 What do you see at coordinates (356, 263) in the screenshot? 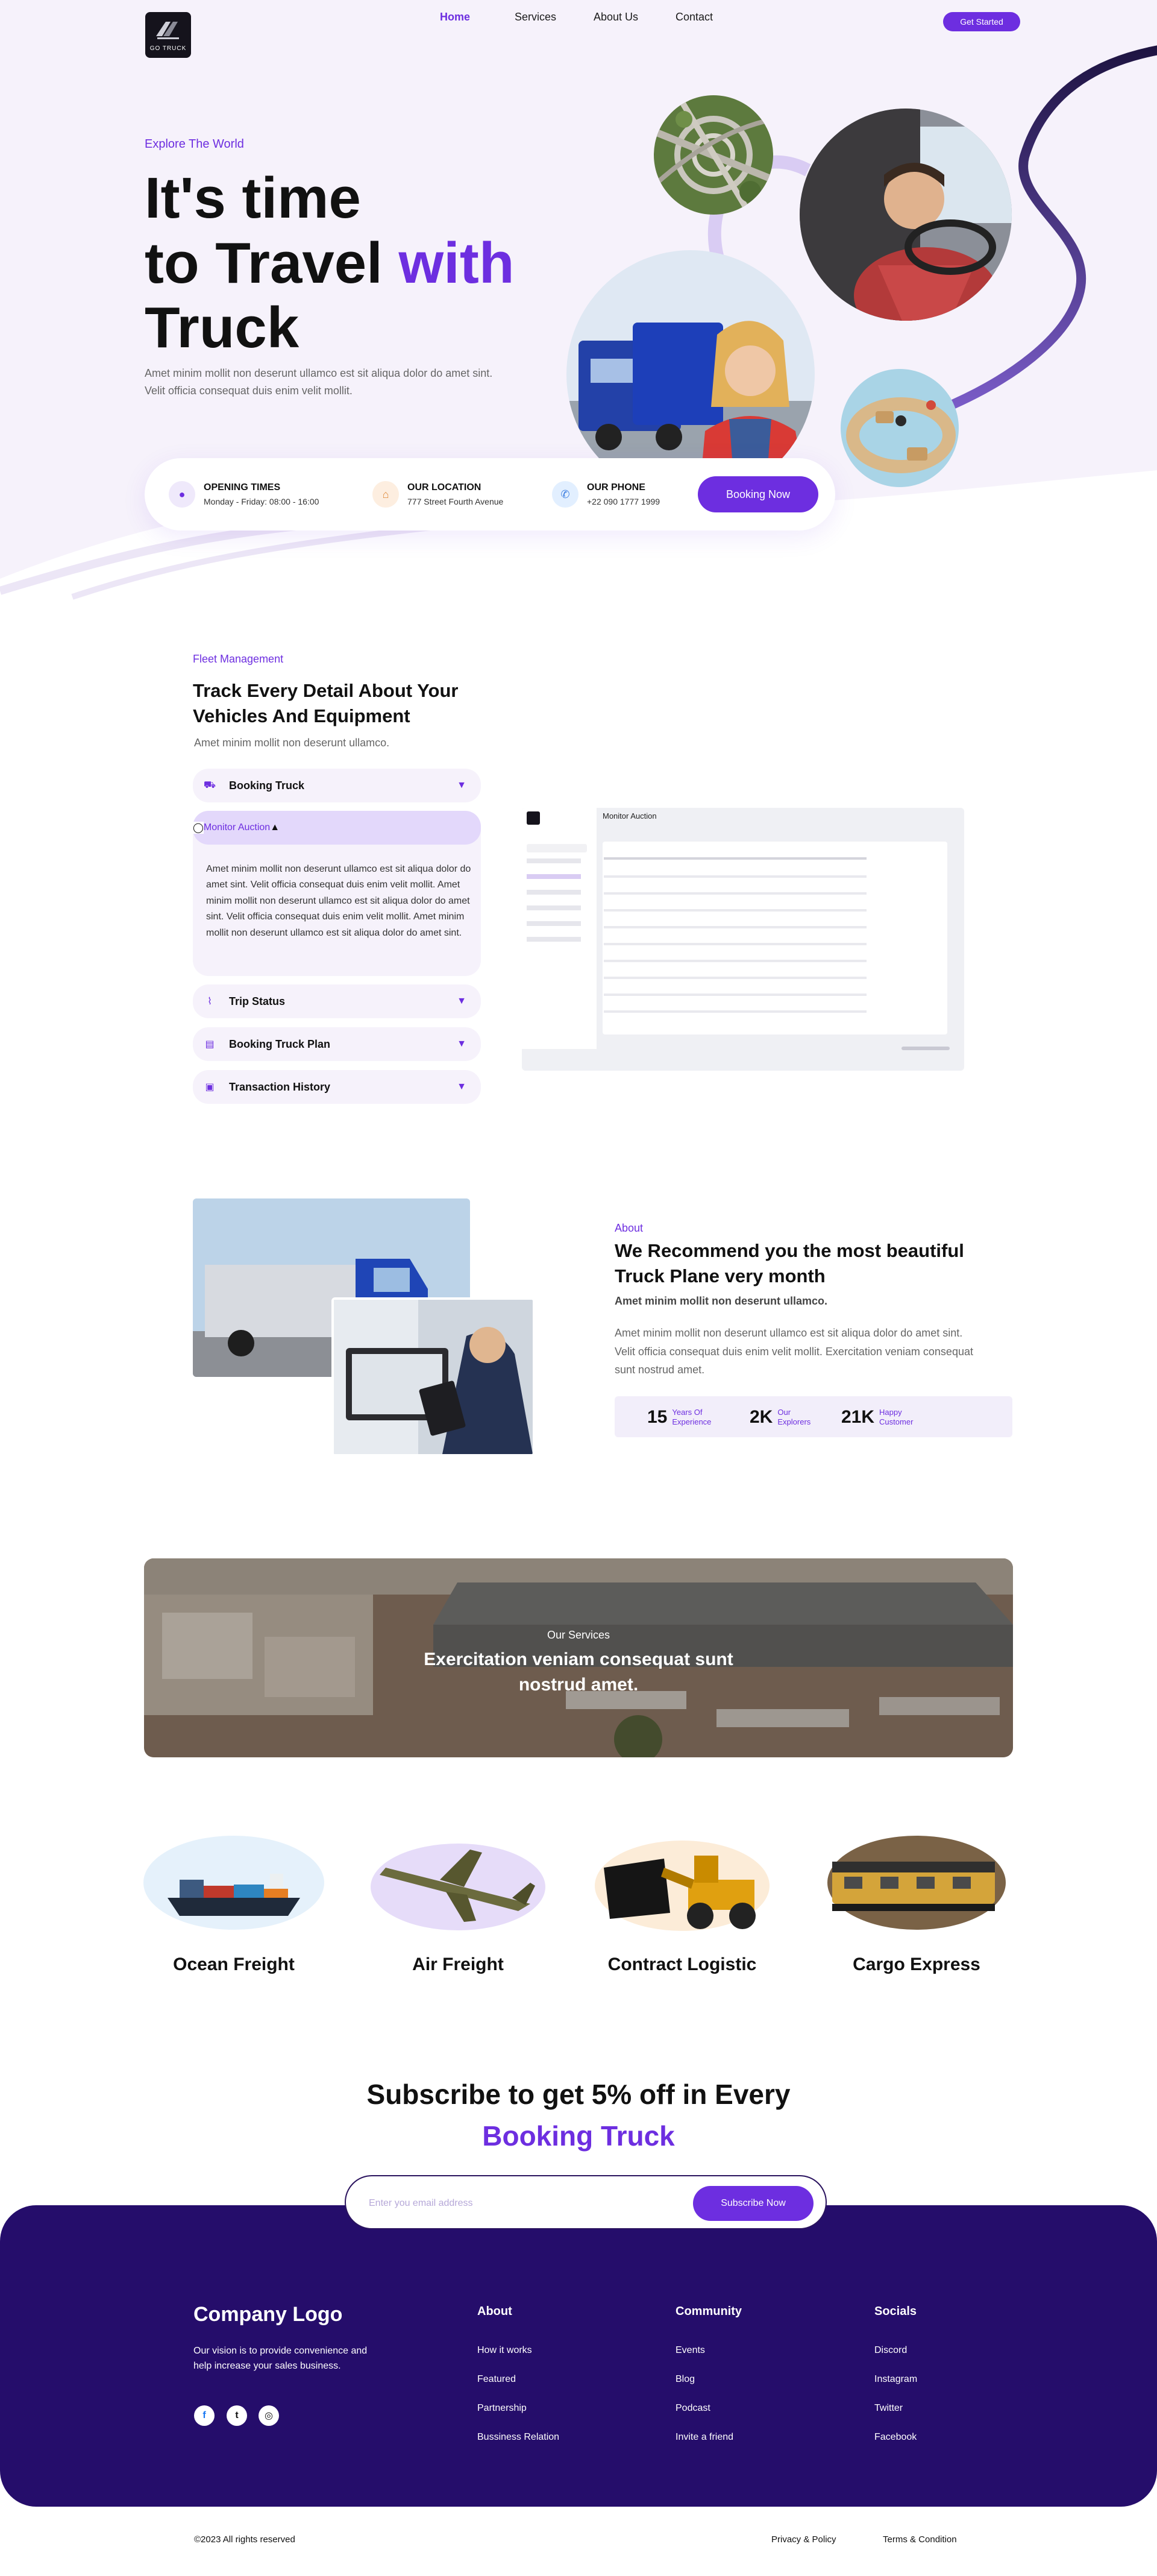
I see `hero-title: It's time to Travel with Truck` at bounding box center [356, 263].